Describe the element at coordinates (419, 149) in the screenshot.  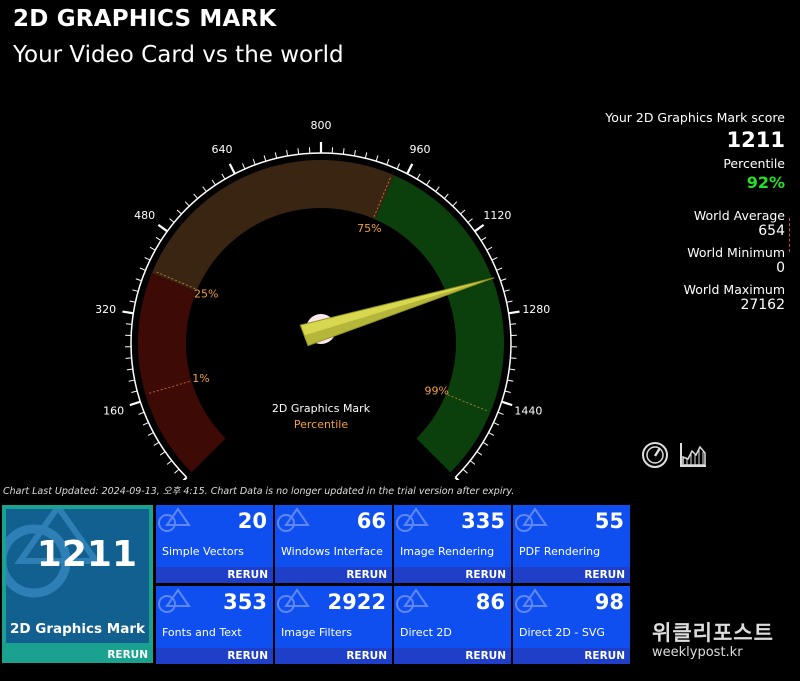
I see `scale-label: 960` at that location.